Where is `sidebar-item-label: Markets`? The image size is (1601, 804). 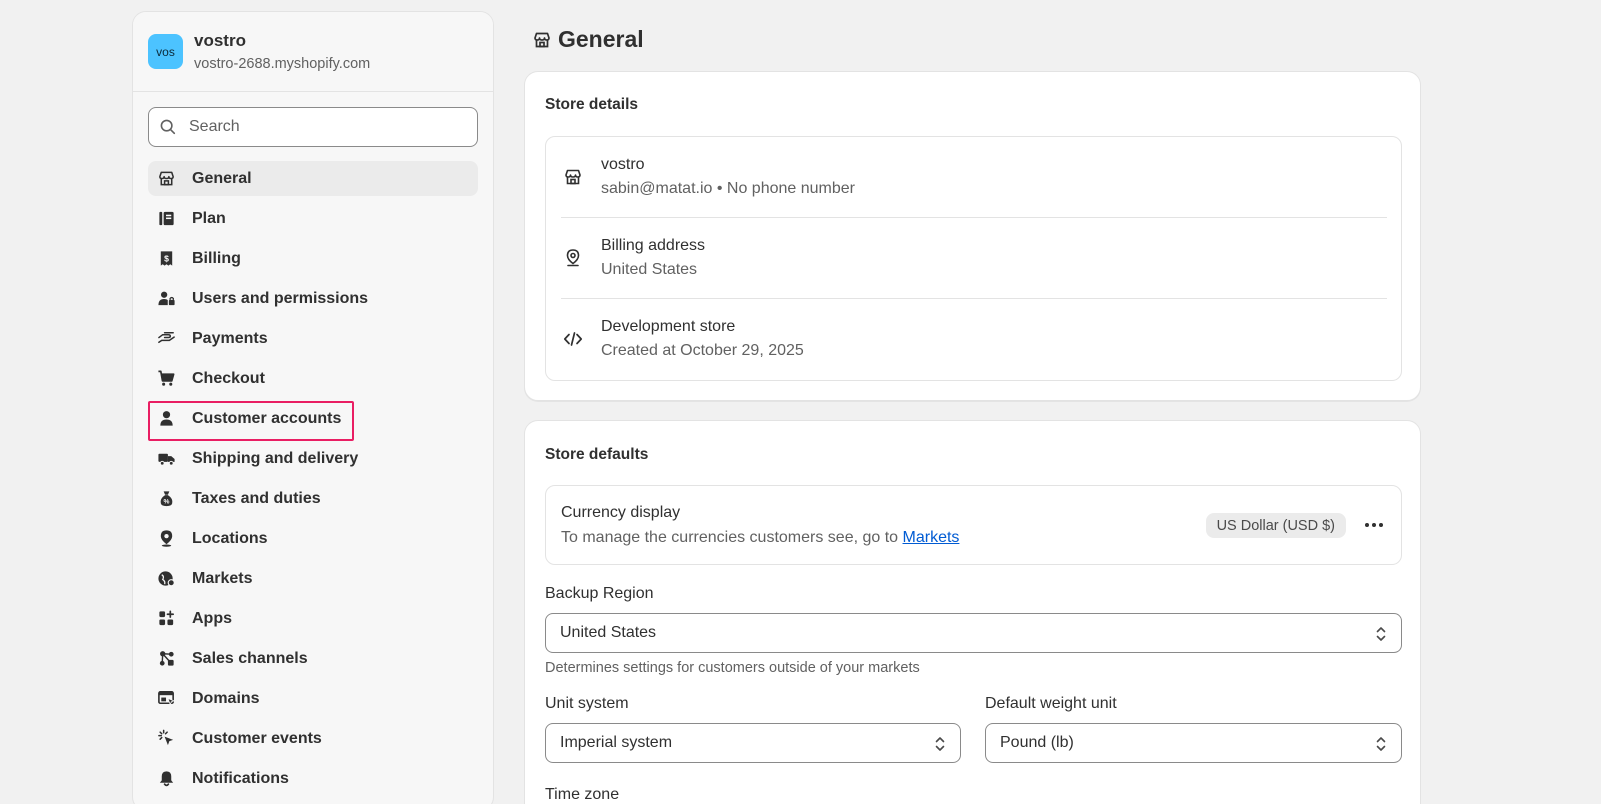 sidebar-item-label: Markets is located at coordinates (222, 578).